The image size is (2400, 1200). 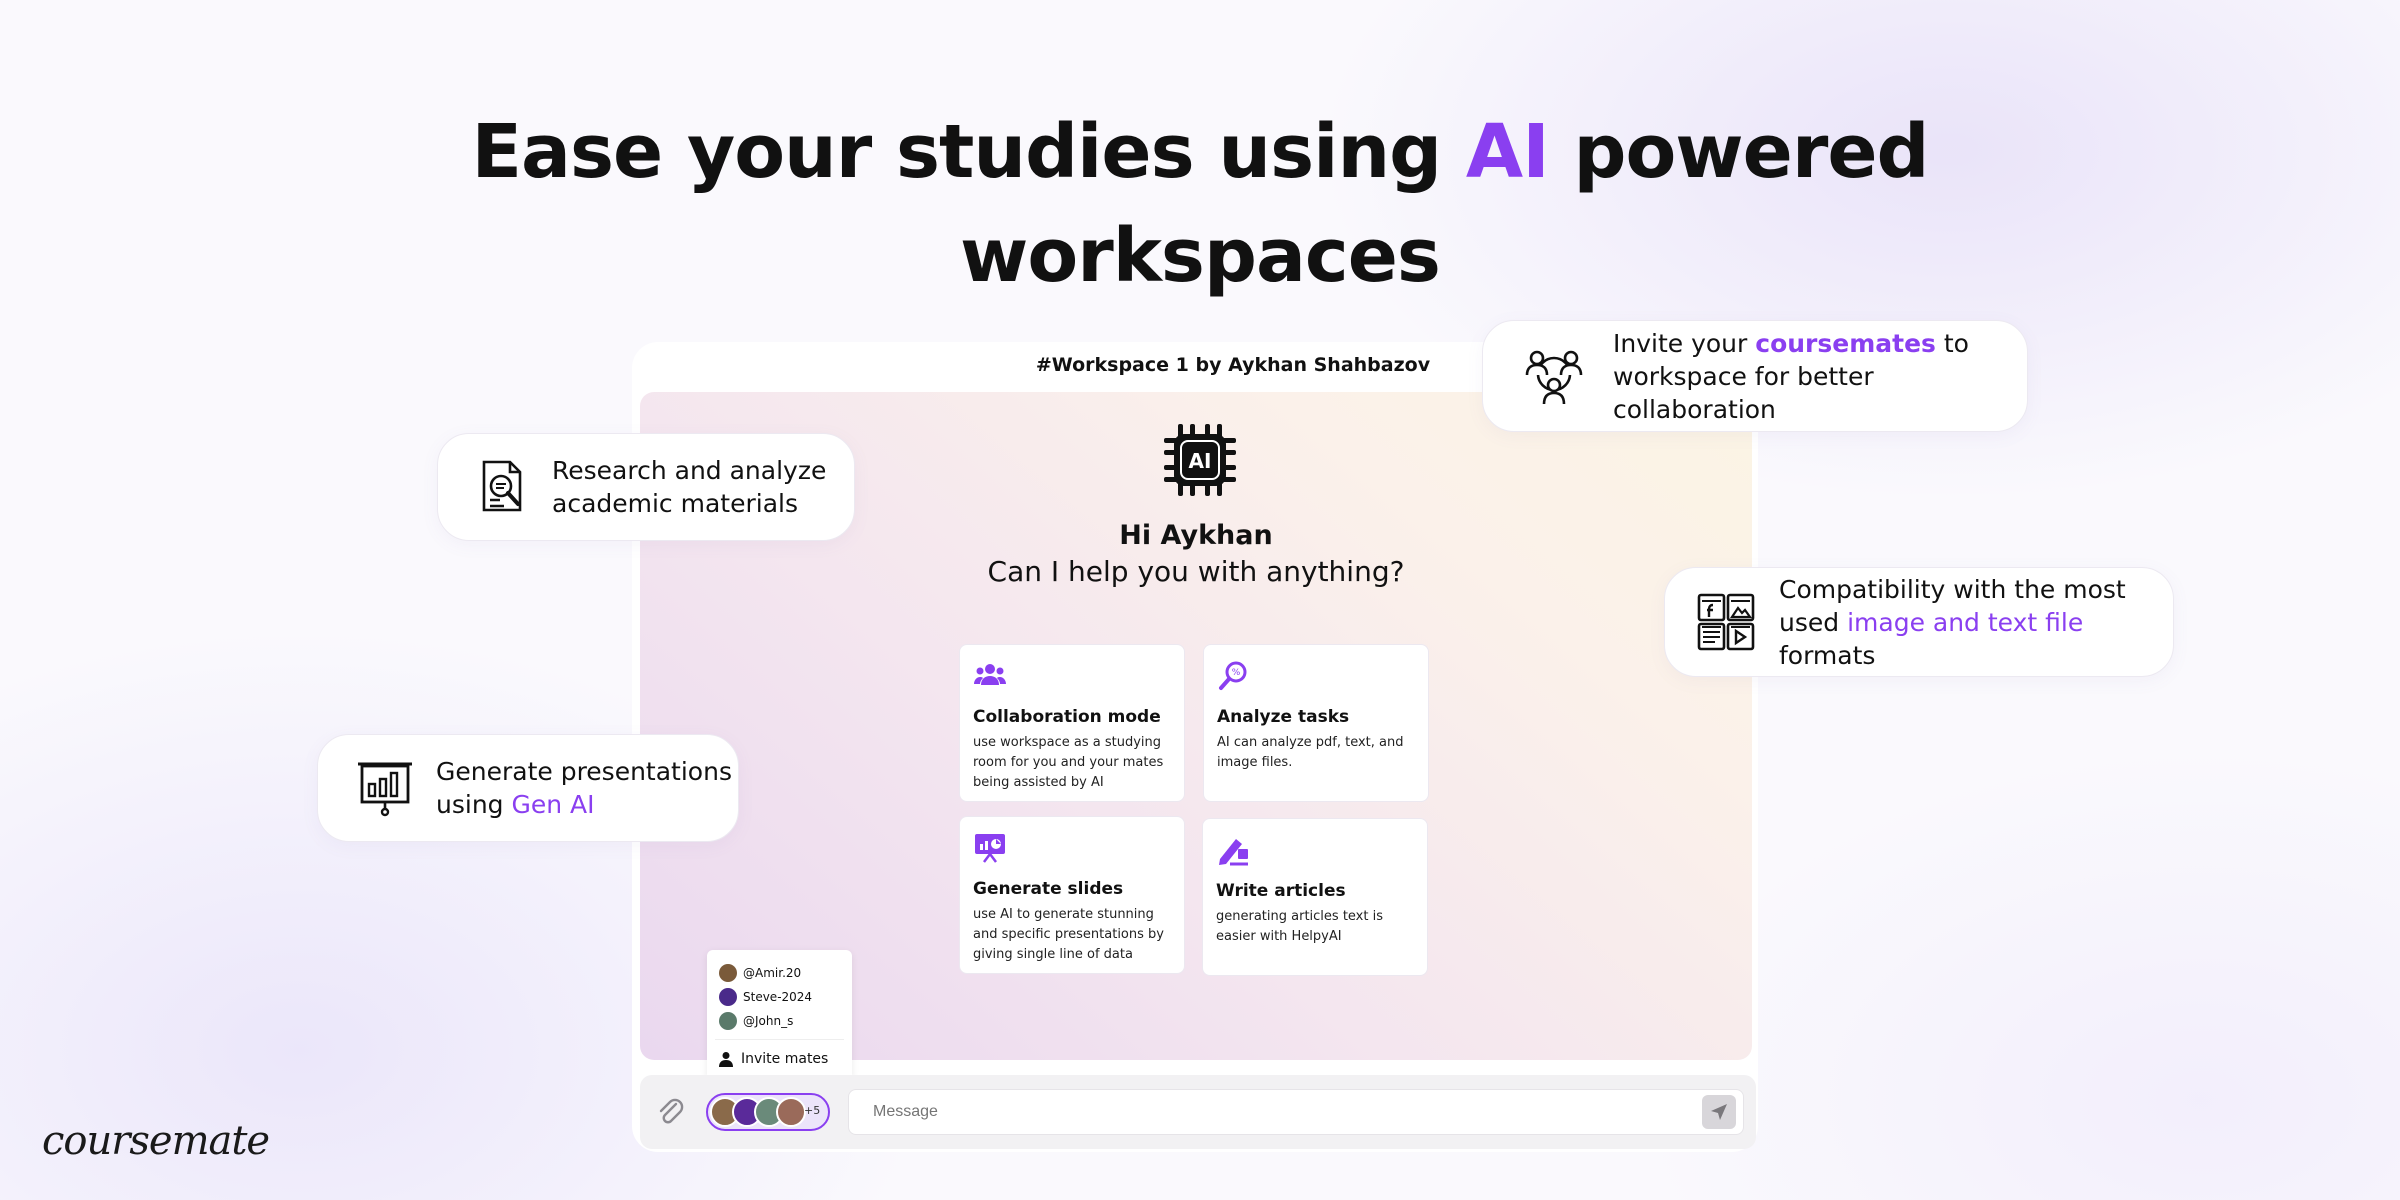 What do you see at coordinates (689, 487) in the screenshot?
I see `feature-research-text: Research and analyze academic materials` at bounding box center [689, 487].